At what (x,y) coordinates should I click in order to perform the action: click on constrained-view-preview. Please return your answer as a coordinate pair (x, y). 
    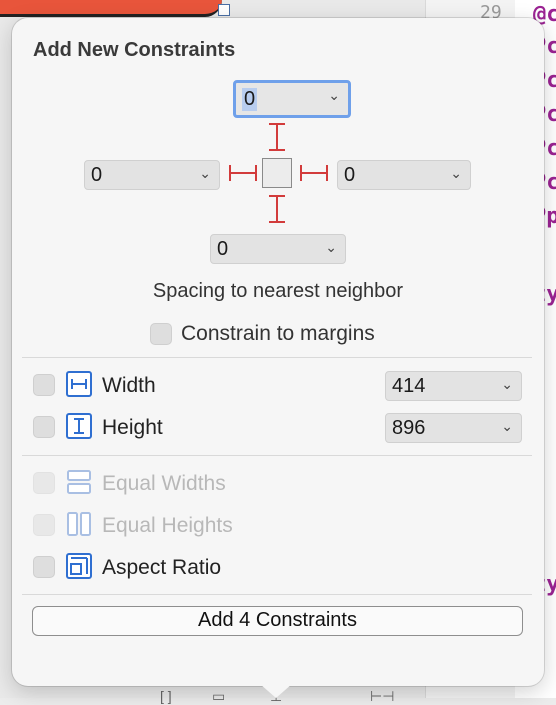
    Looking at the image, I should click on (277, 173).